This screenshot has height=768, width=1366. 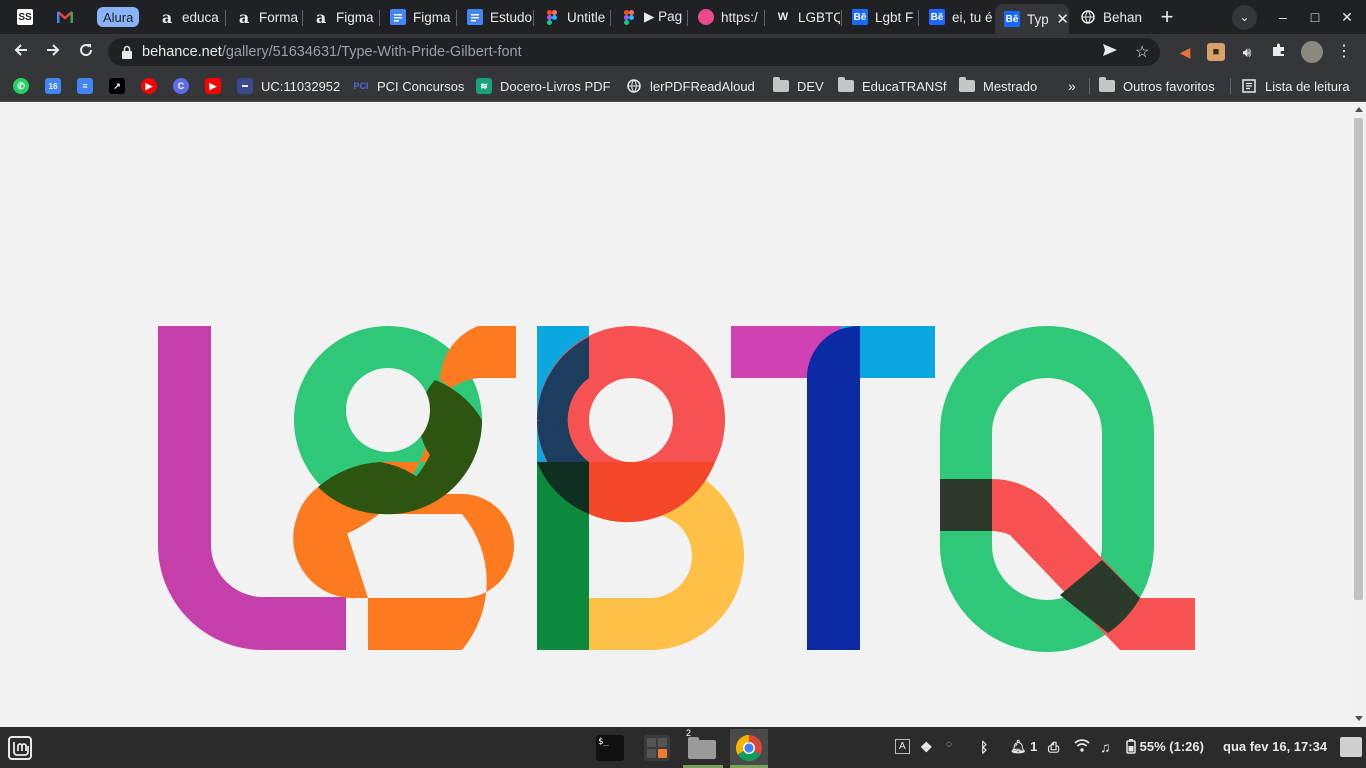 I want to click on tab-gmail, so click(x=68, y=17).